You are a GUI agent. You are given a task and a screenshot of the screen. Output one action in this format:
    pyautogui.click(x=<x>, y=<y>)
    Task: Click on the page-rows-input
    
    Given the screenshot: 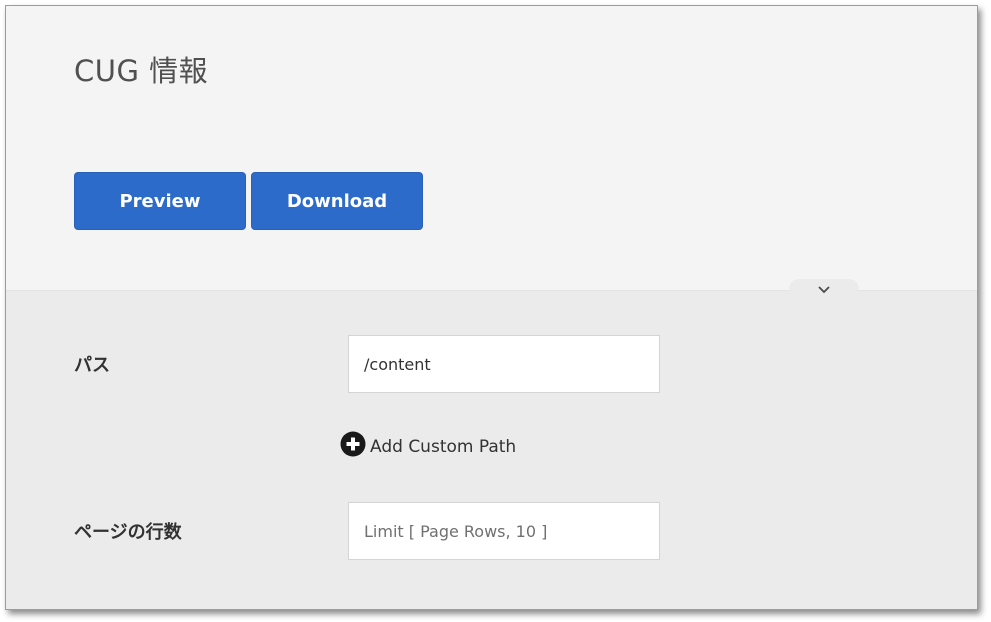 What is the action you would take?
    pyautogui.click(x=504, y=531)
    